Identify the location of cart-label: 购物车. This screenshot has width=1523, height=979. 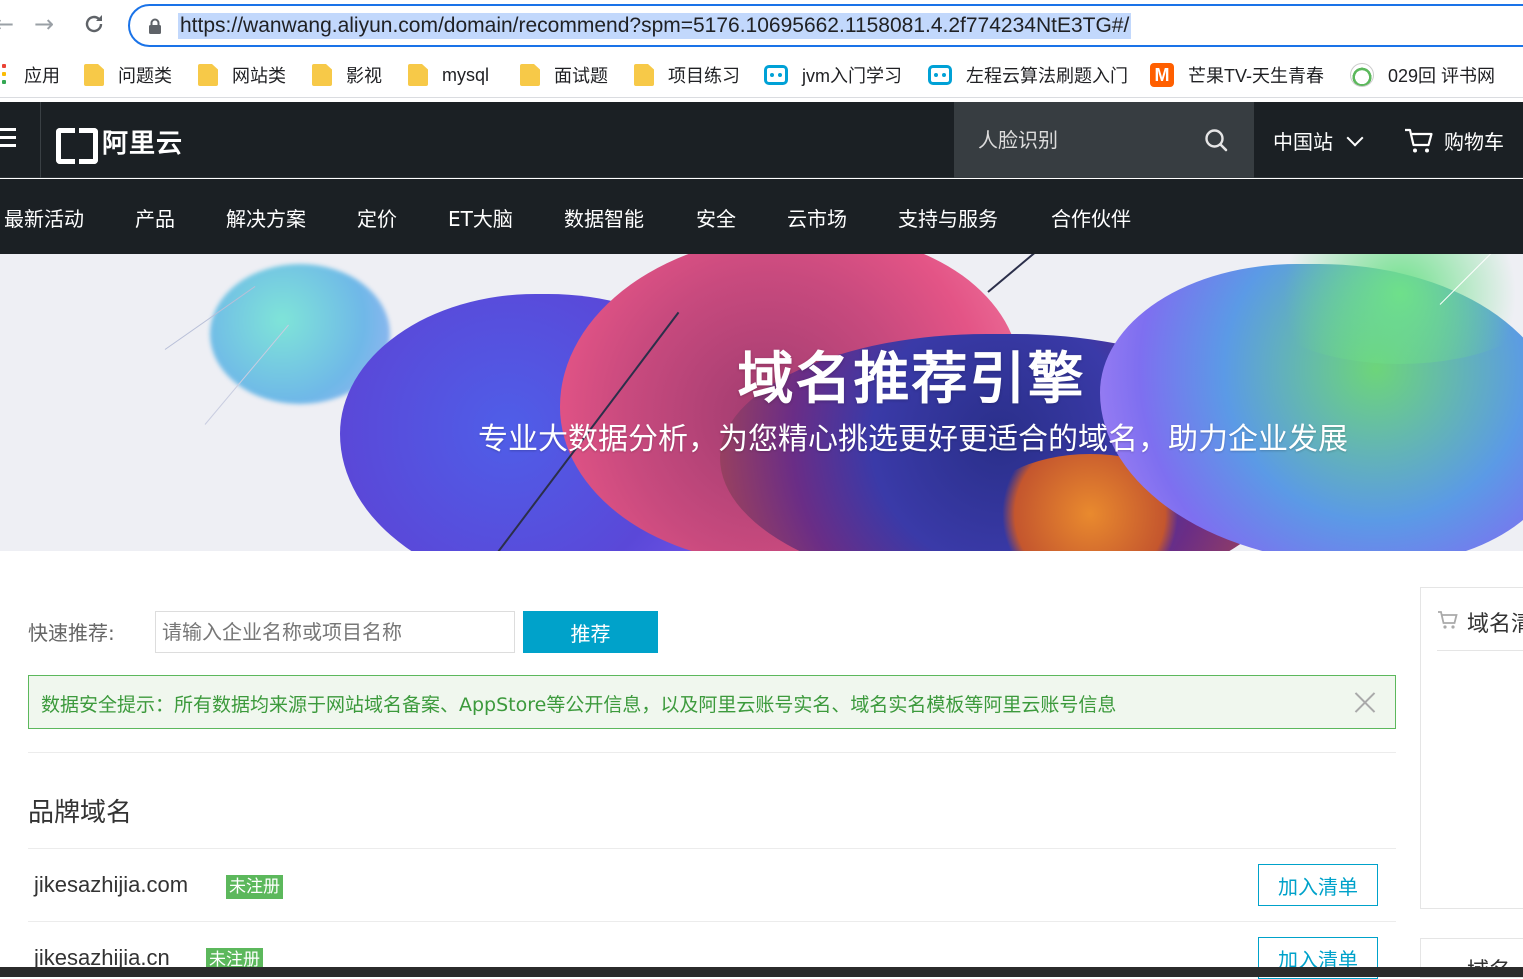
(1474, 142).